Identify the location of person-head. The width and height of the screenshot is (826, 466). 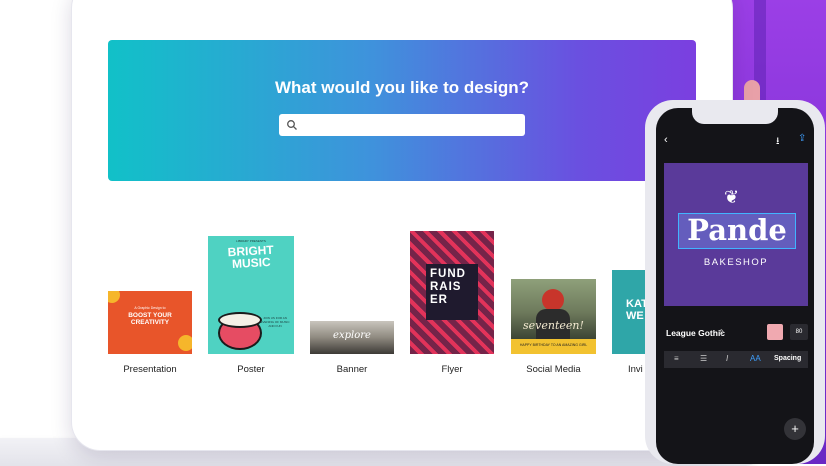
(553, 300).